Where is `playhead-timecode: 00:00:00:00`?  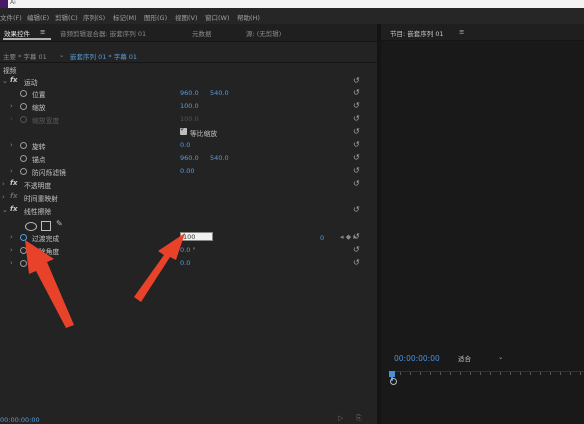
playhead-timecode: 00:00:00:00 is located at coordinates (417, 358).